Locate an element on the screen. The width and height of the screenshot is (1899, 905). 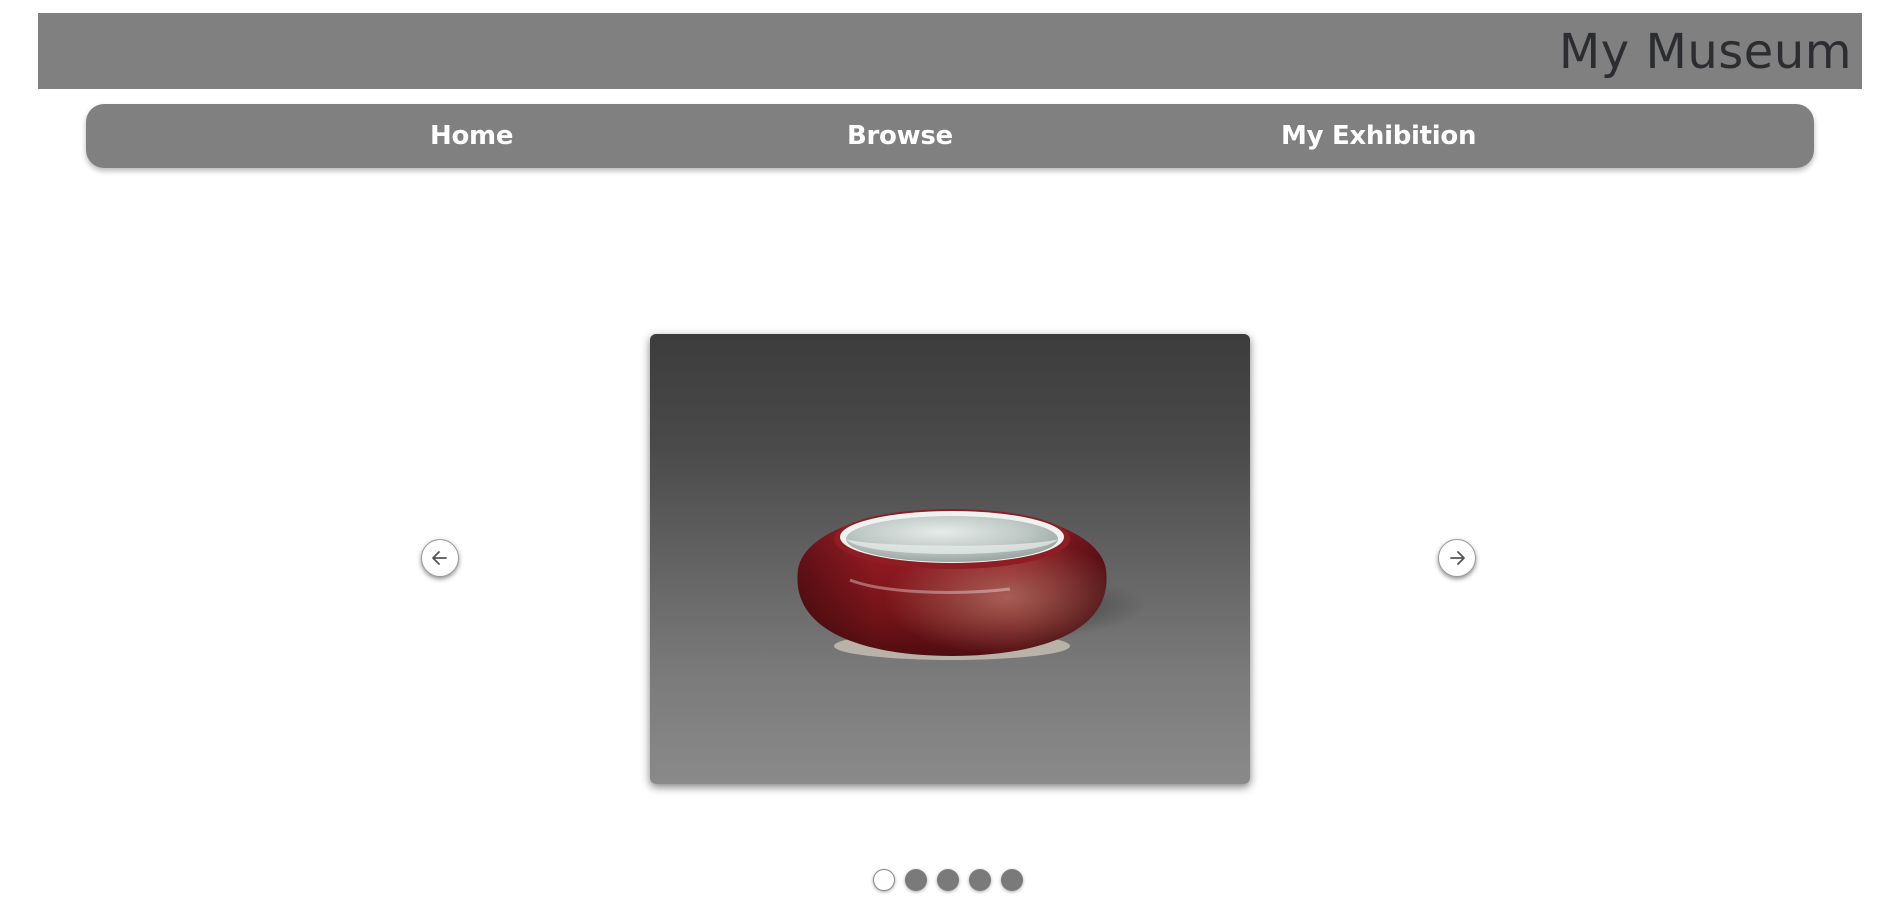
carousel-indicators is located at coordinates (948, 881).